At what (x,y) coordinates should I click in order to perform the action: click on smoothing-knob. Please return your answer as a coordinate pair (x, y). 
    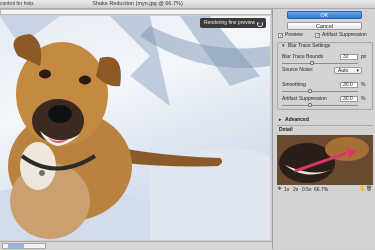
    Looking at the image, I should click on (310, 91).